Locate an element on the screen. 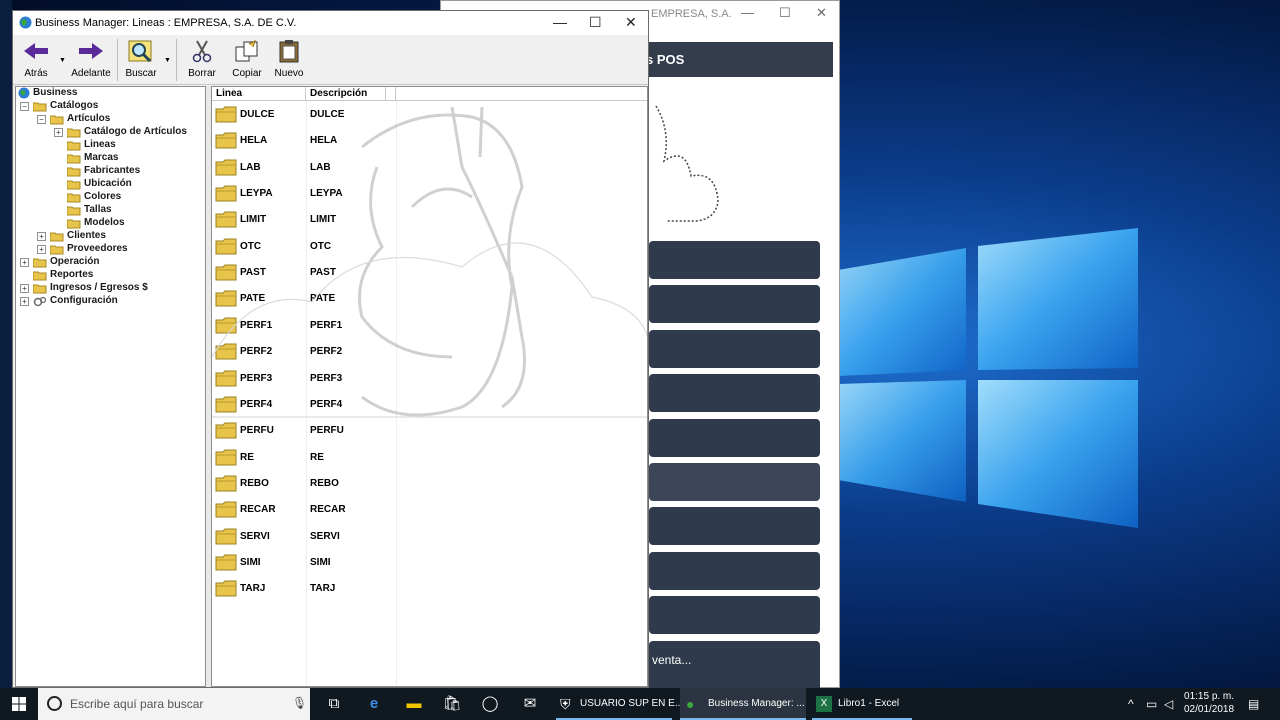 Image resolution: width=1280 pixels, height=720 pixels. pos-header-title: s POS is located at coordinates (665, 59).